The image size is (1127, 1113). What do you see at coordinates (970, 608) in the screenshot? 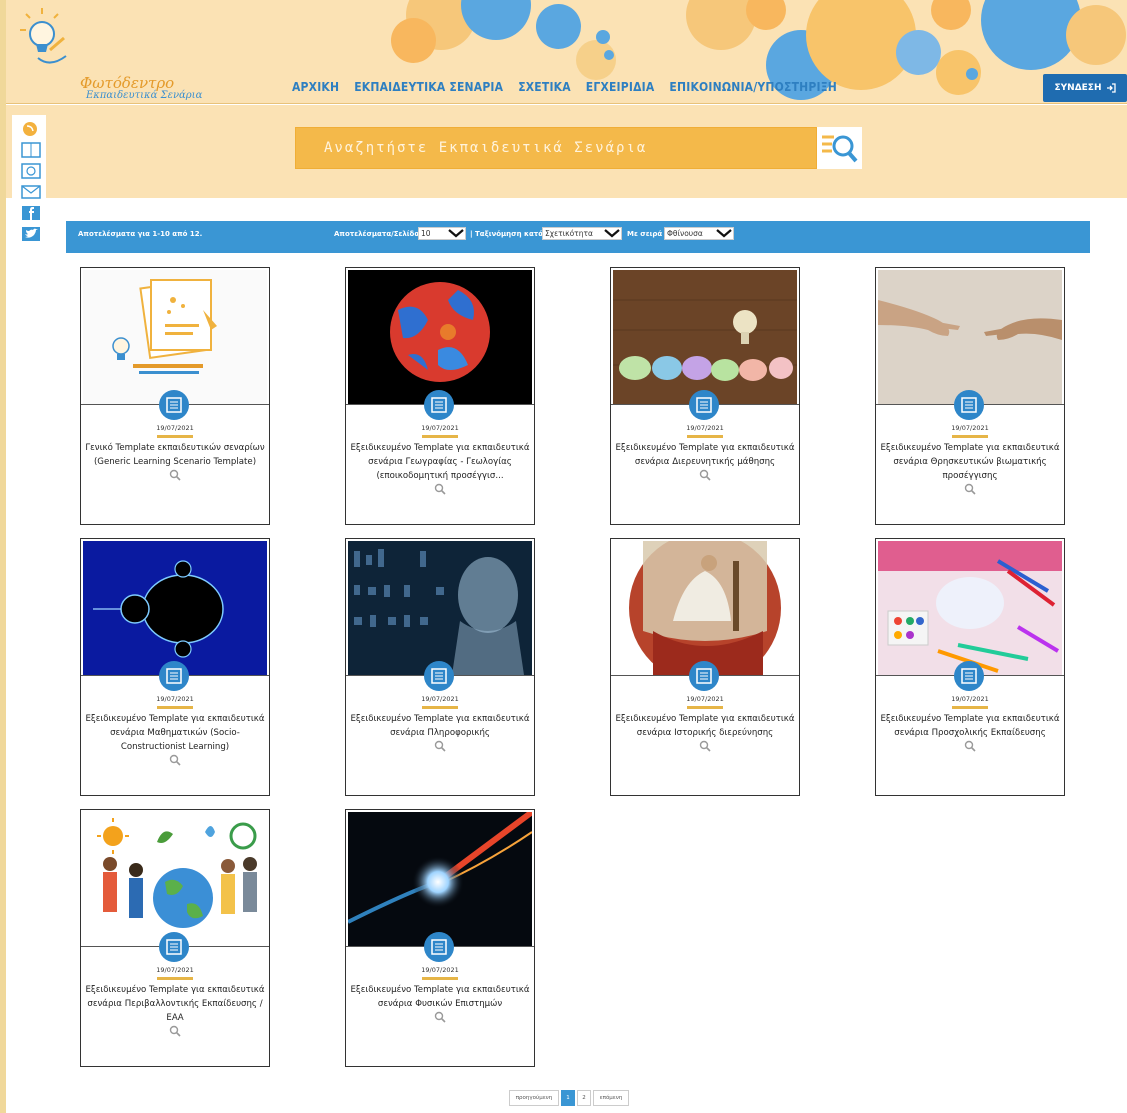
I see `art-supplies-image` at bounding box center [970, 608].